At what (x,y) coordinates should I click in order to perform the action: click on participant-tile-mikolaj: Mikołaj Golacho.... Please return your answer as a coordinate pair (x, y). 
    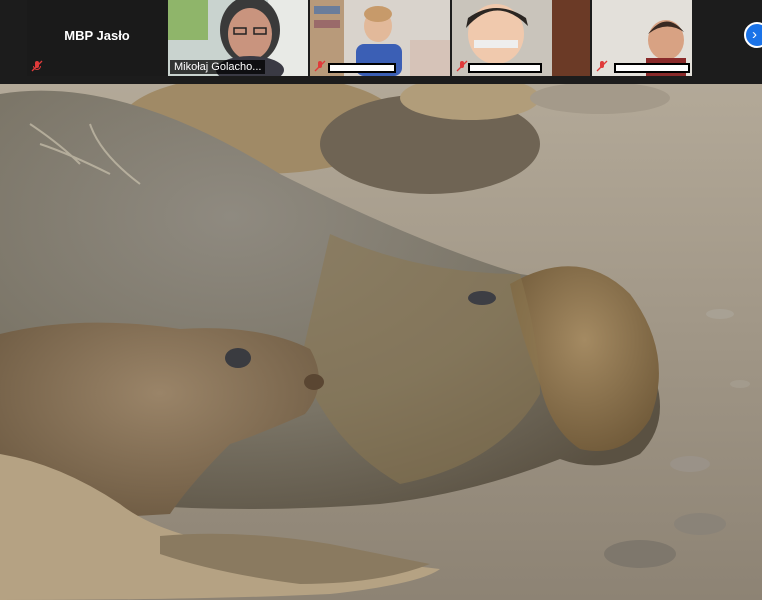
    Looking at the image, I should click on (238, 38).